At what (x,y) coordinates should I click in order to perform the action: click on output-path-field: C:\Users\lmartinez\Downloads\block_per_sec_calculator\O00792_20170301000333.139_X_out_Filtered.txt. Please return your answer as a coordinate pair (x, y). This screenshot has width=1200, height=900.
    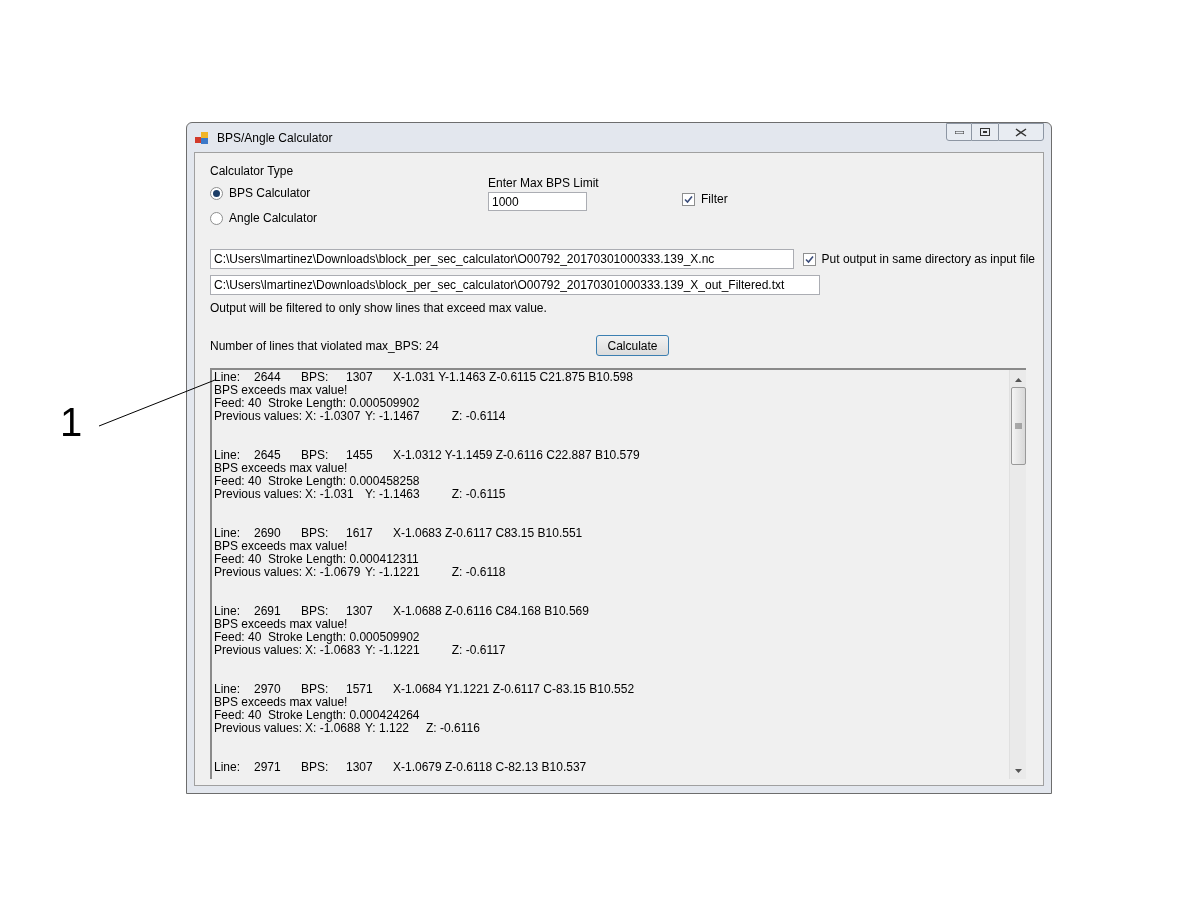
    Looking at the image, I should click on (515, 285).